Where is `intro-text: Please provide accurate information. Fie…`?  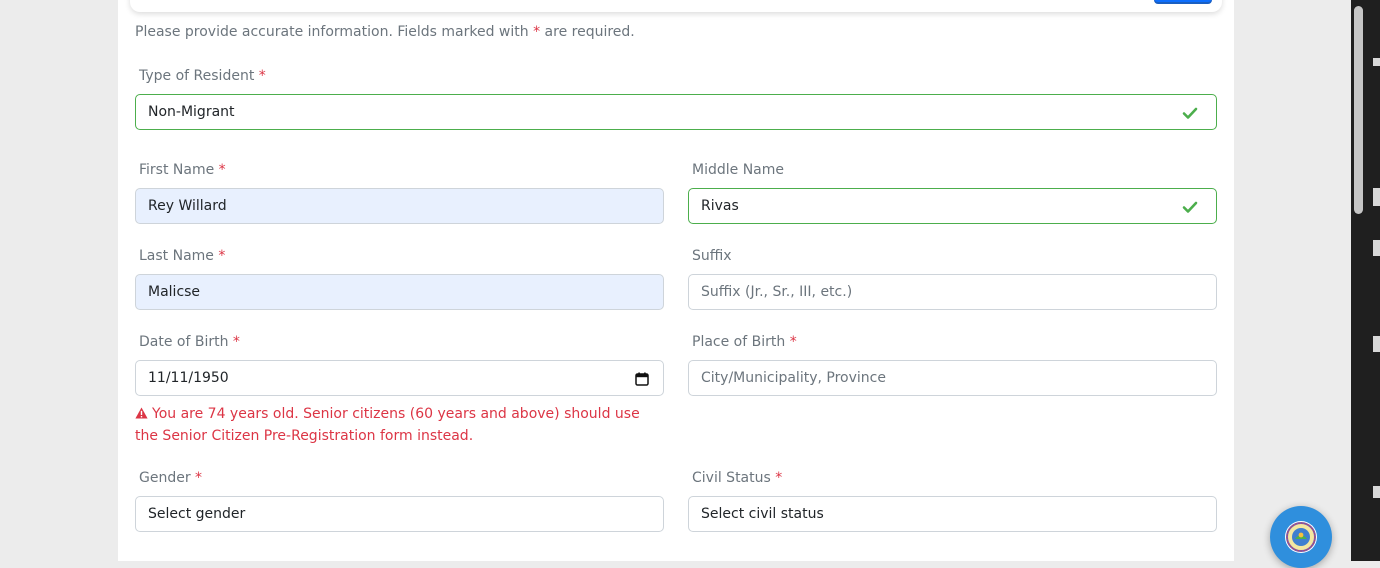
intro-text: Please provide accurate information. Fie… is located at coordinates (332, 32).